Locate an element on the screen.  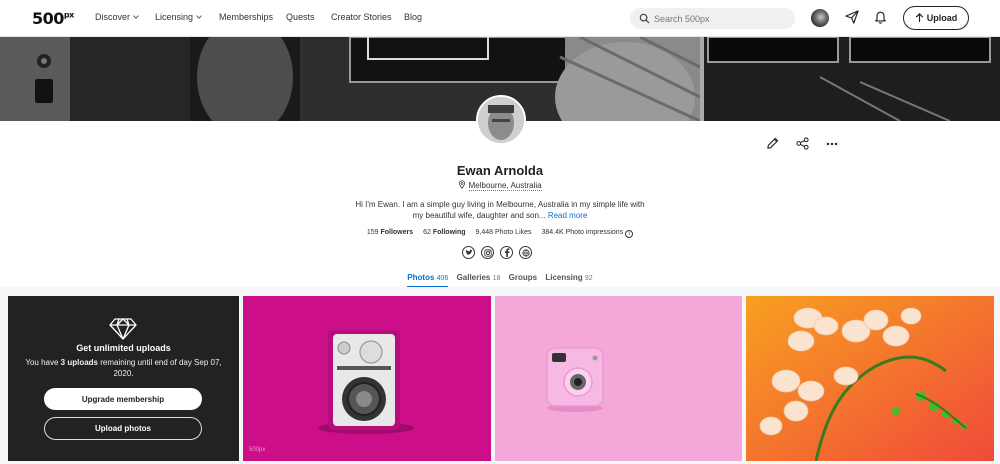
camera-photo-image is located at coordinates (618, 378).